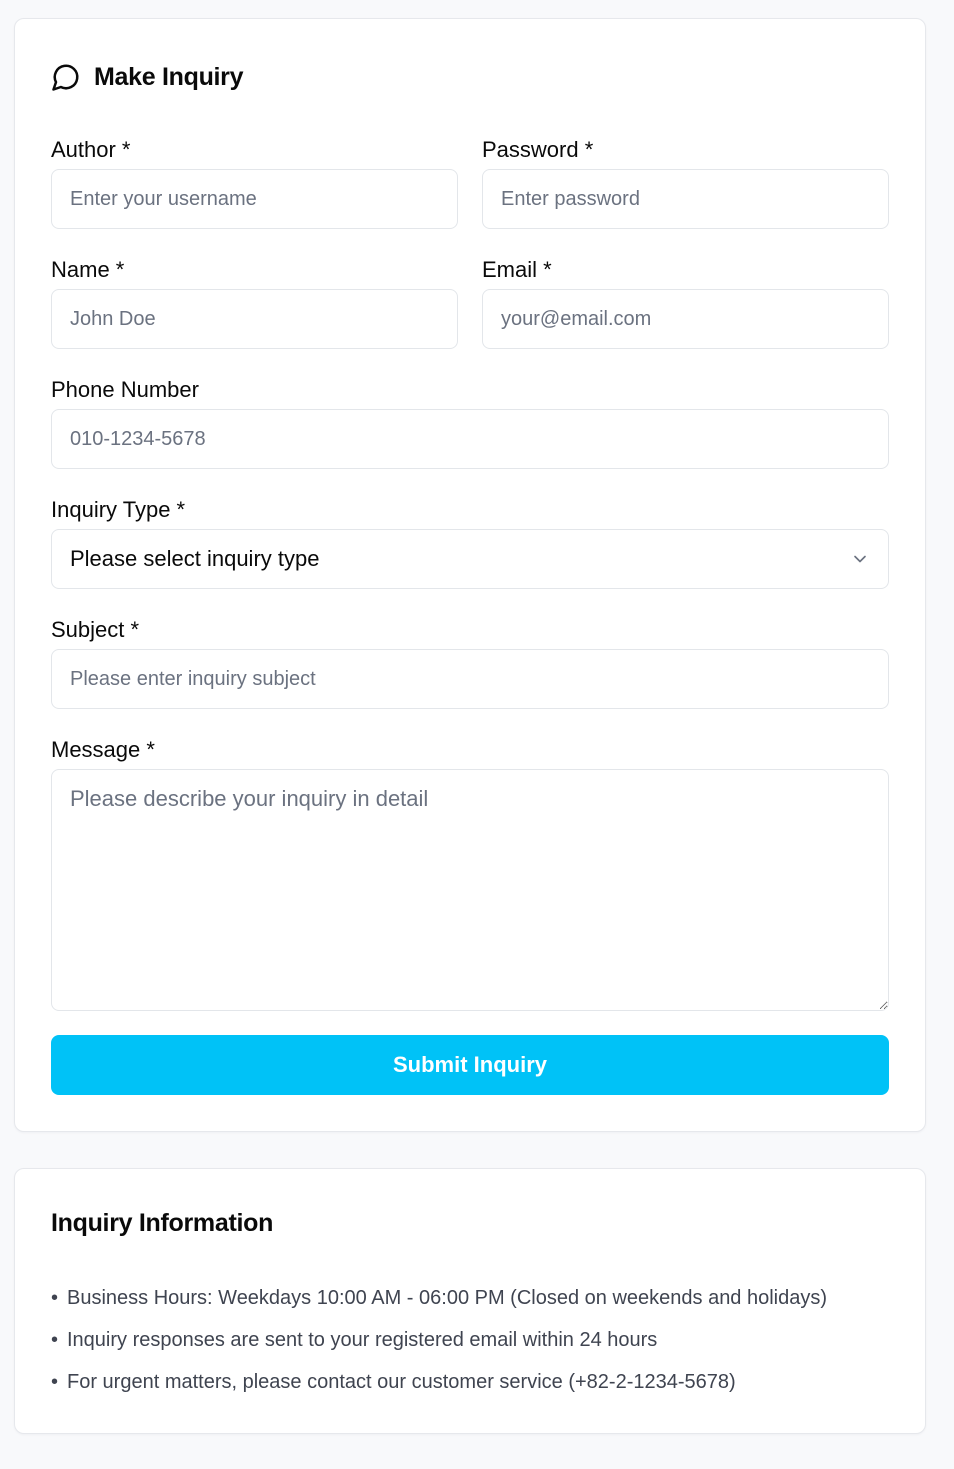  I want to click on inquiry-type-label: Inquiry Type *, so click(118, 509).